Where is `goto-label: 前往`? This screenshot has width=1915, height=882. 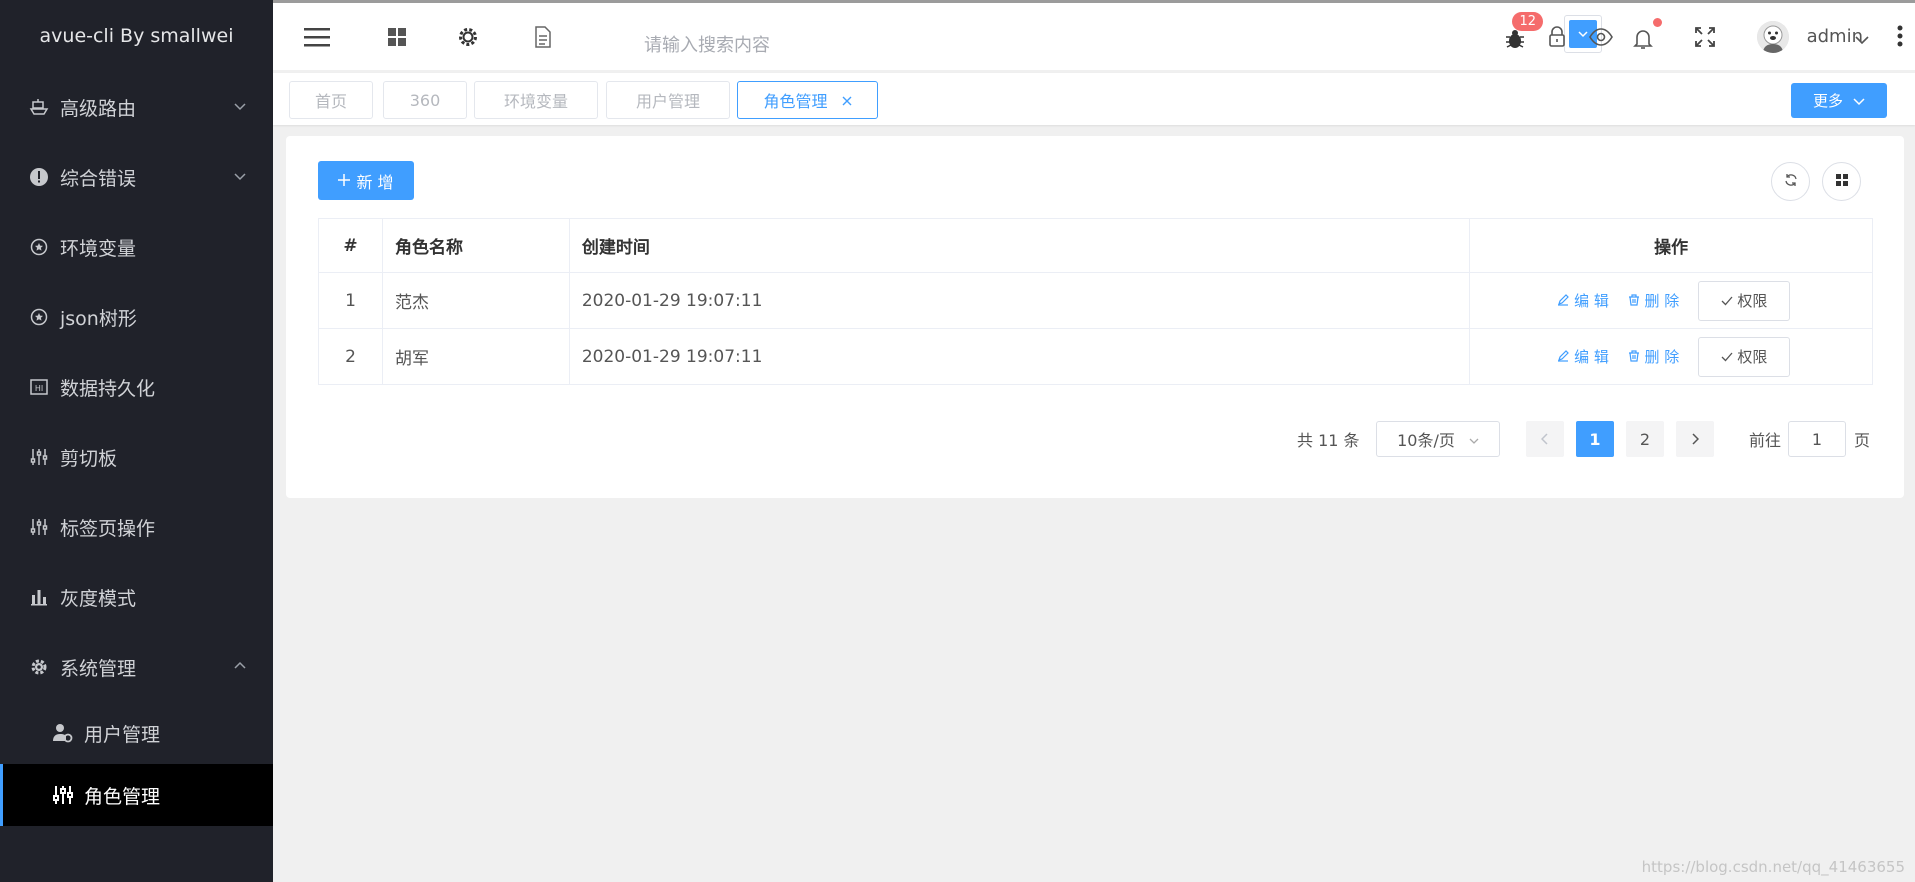
goto-label: 前往 is located at coordinates (1765, 440).